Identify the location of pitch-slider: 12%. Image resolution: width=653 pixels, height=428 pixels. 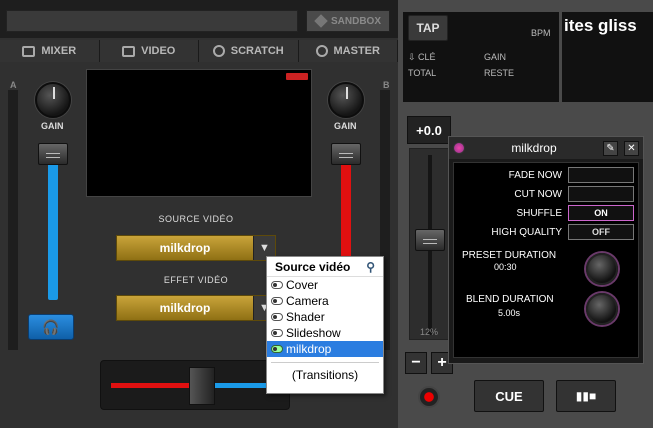
(430, 244).